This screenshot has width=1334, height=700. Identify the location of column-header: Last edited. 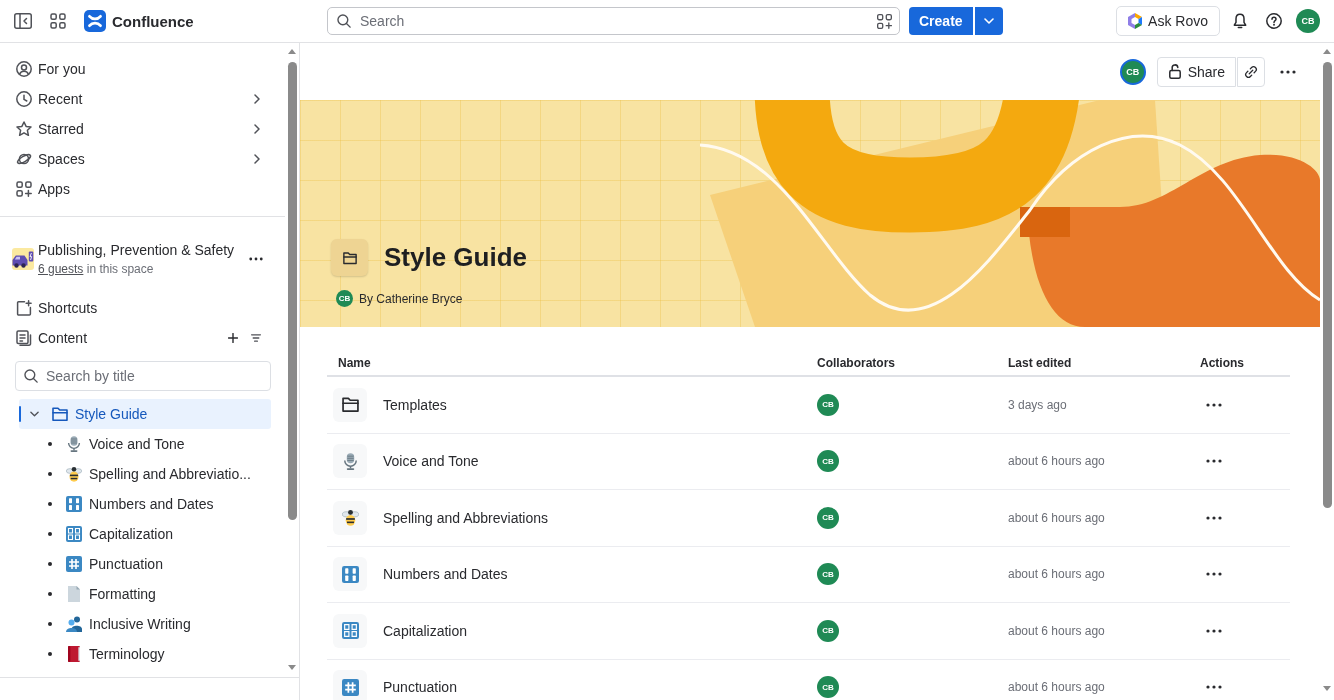
(1040, 363).